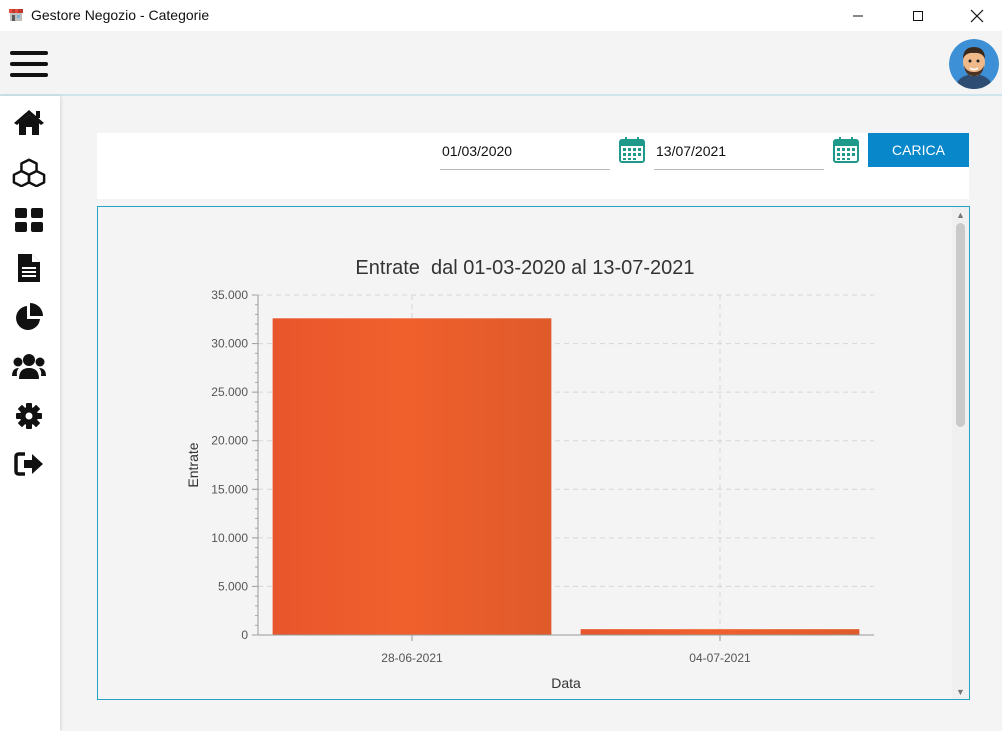 The width and height of the screenshot is (1002, 731). I want to click on logout-icon, so click(28, 464).